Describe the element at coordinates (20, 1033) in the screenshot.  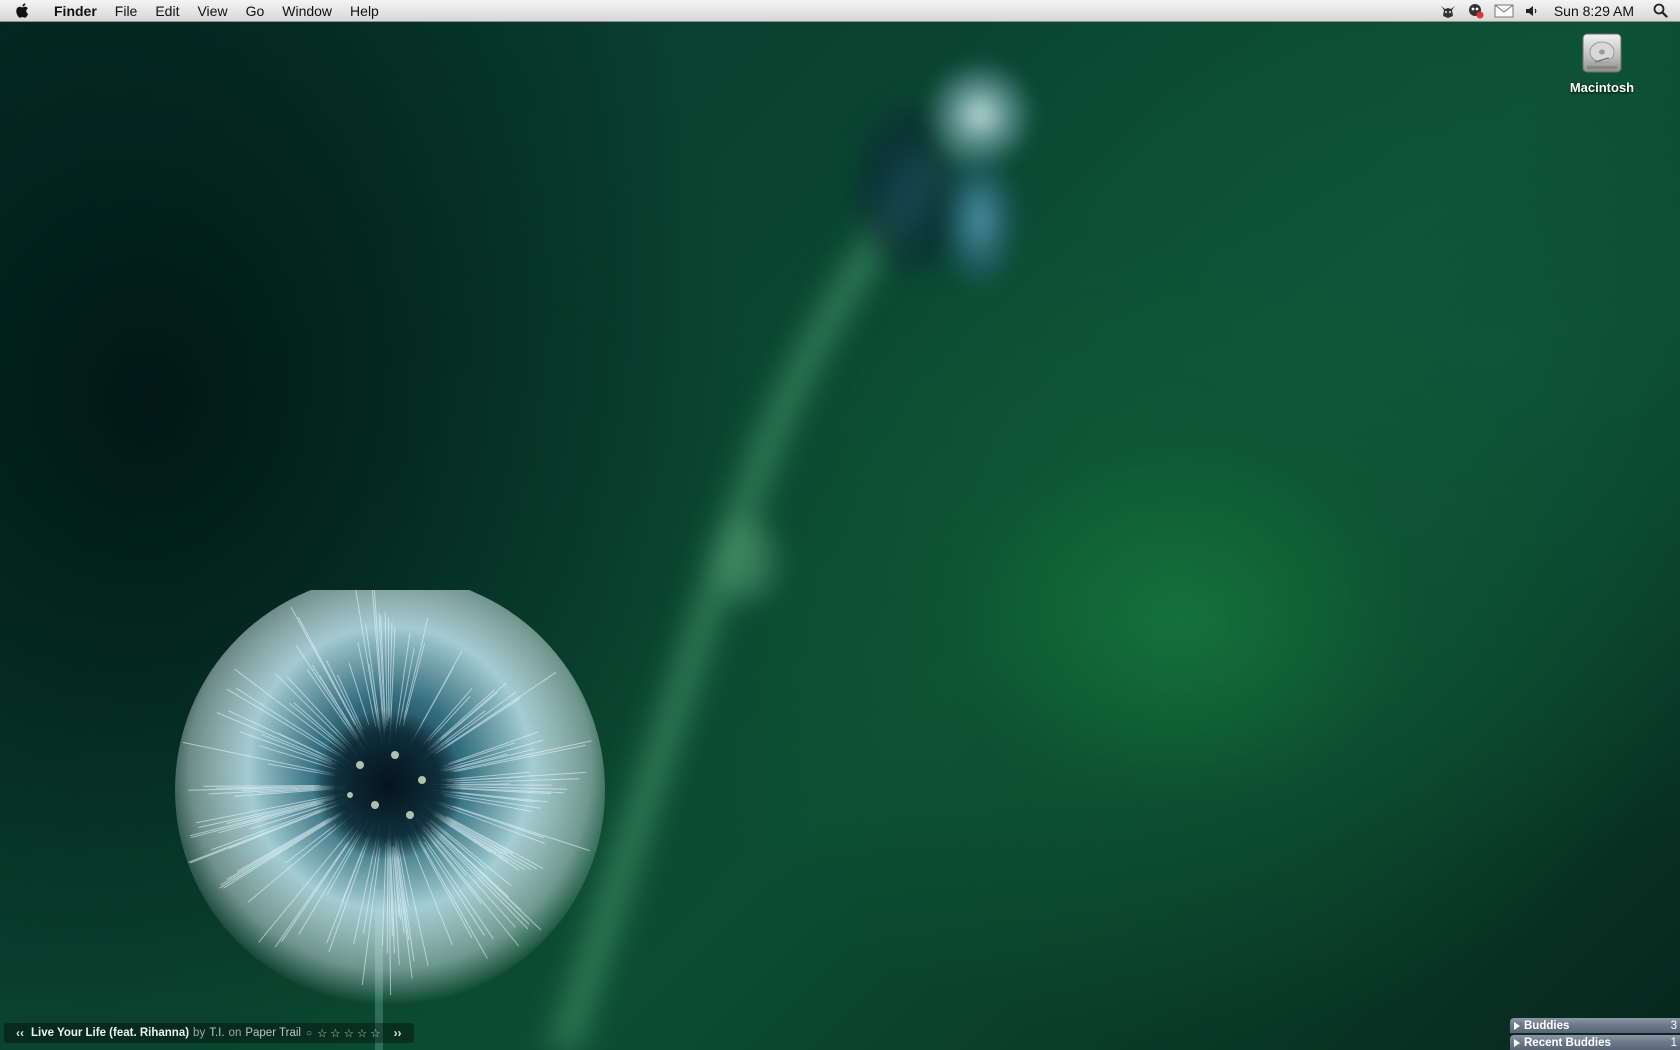
I see `previous-track-button: ‹‹` at that location.